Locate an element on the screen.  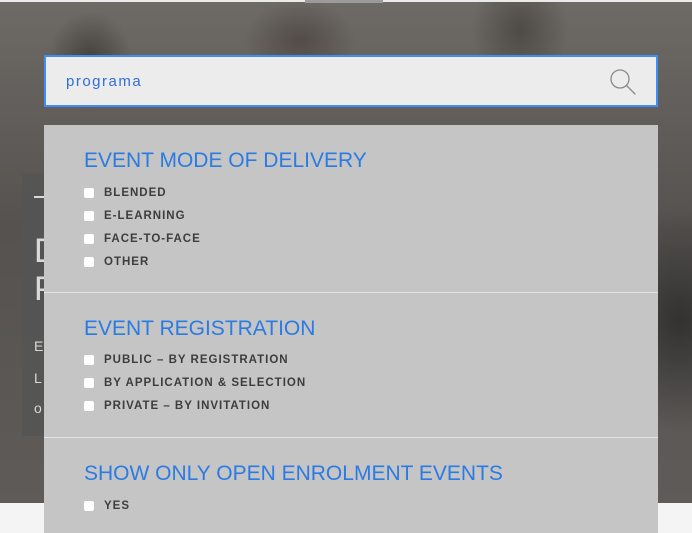
hero-caption-dash is located at coordinates (39, 197).